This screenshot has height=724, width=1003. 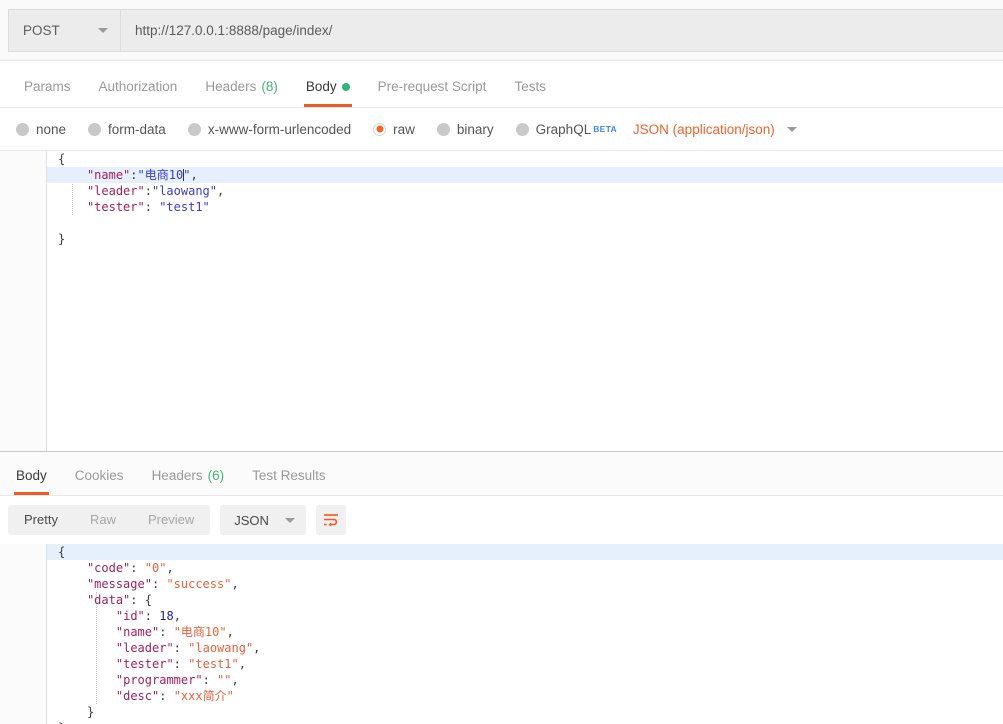 I want to click on tab-tests: Tests, so click(x=530, y=93).